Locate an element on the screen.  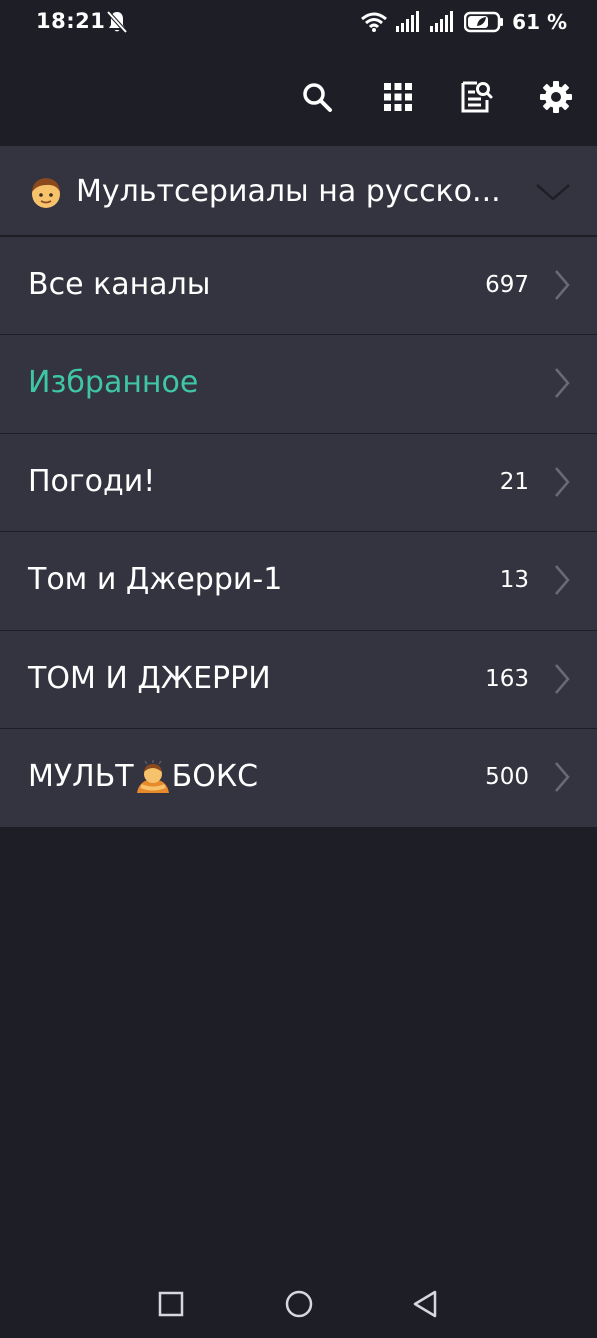
list-item-label: Погоди! is located at coordinates (92, 481).